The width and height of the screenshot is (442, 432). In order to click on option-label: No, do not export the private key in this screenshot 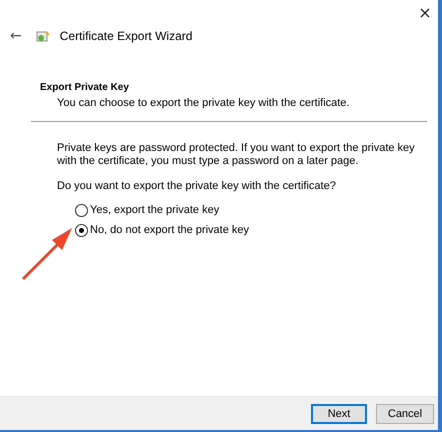, I will do `click(169, 230)`.